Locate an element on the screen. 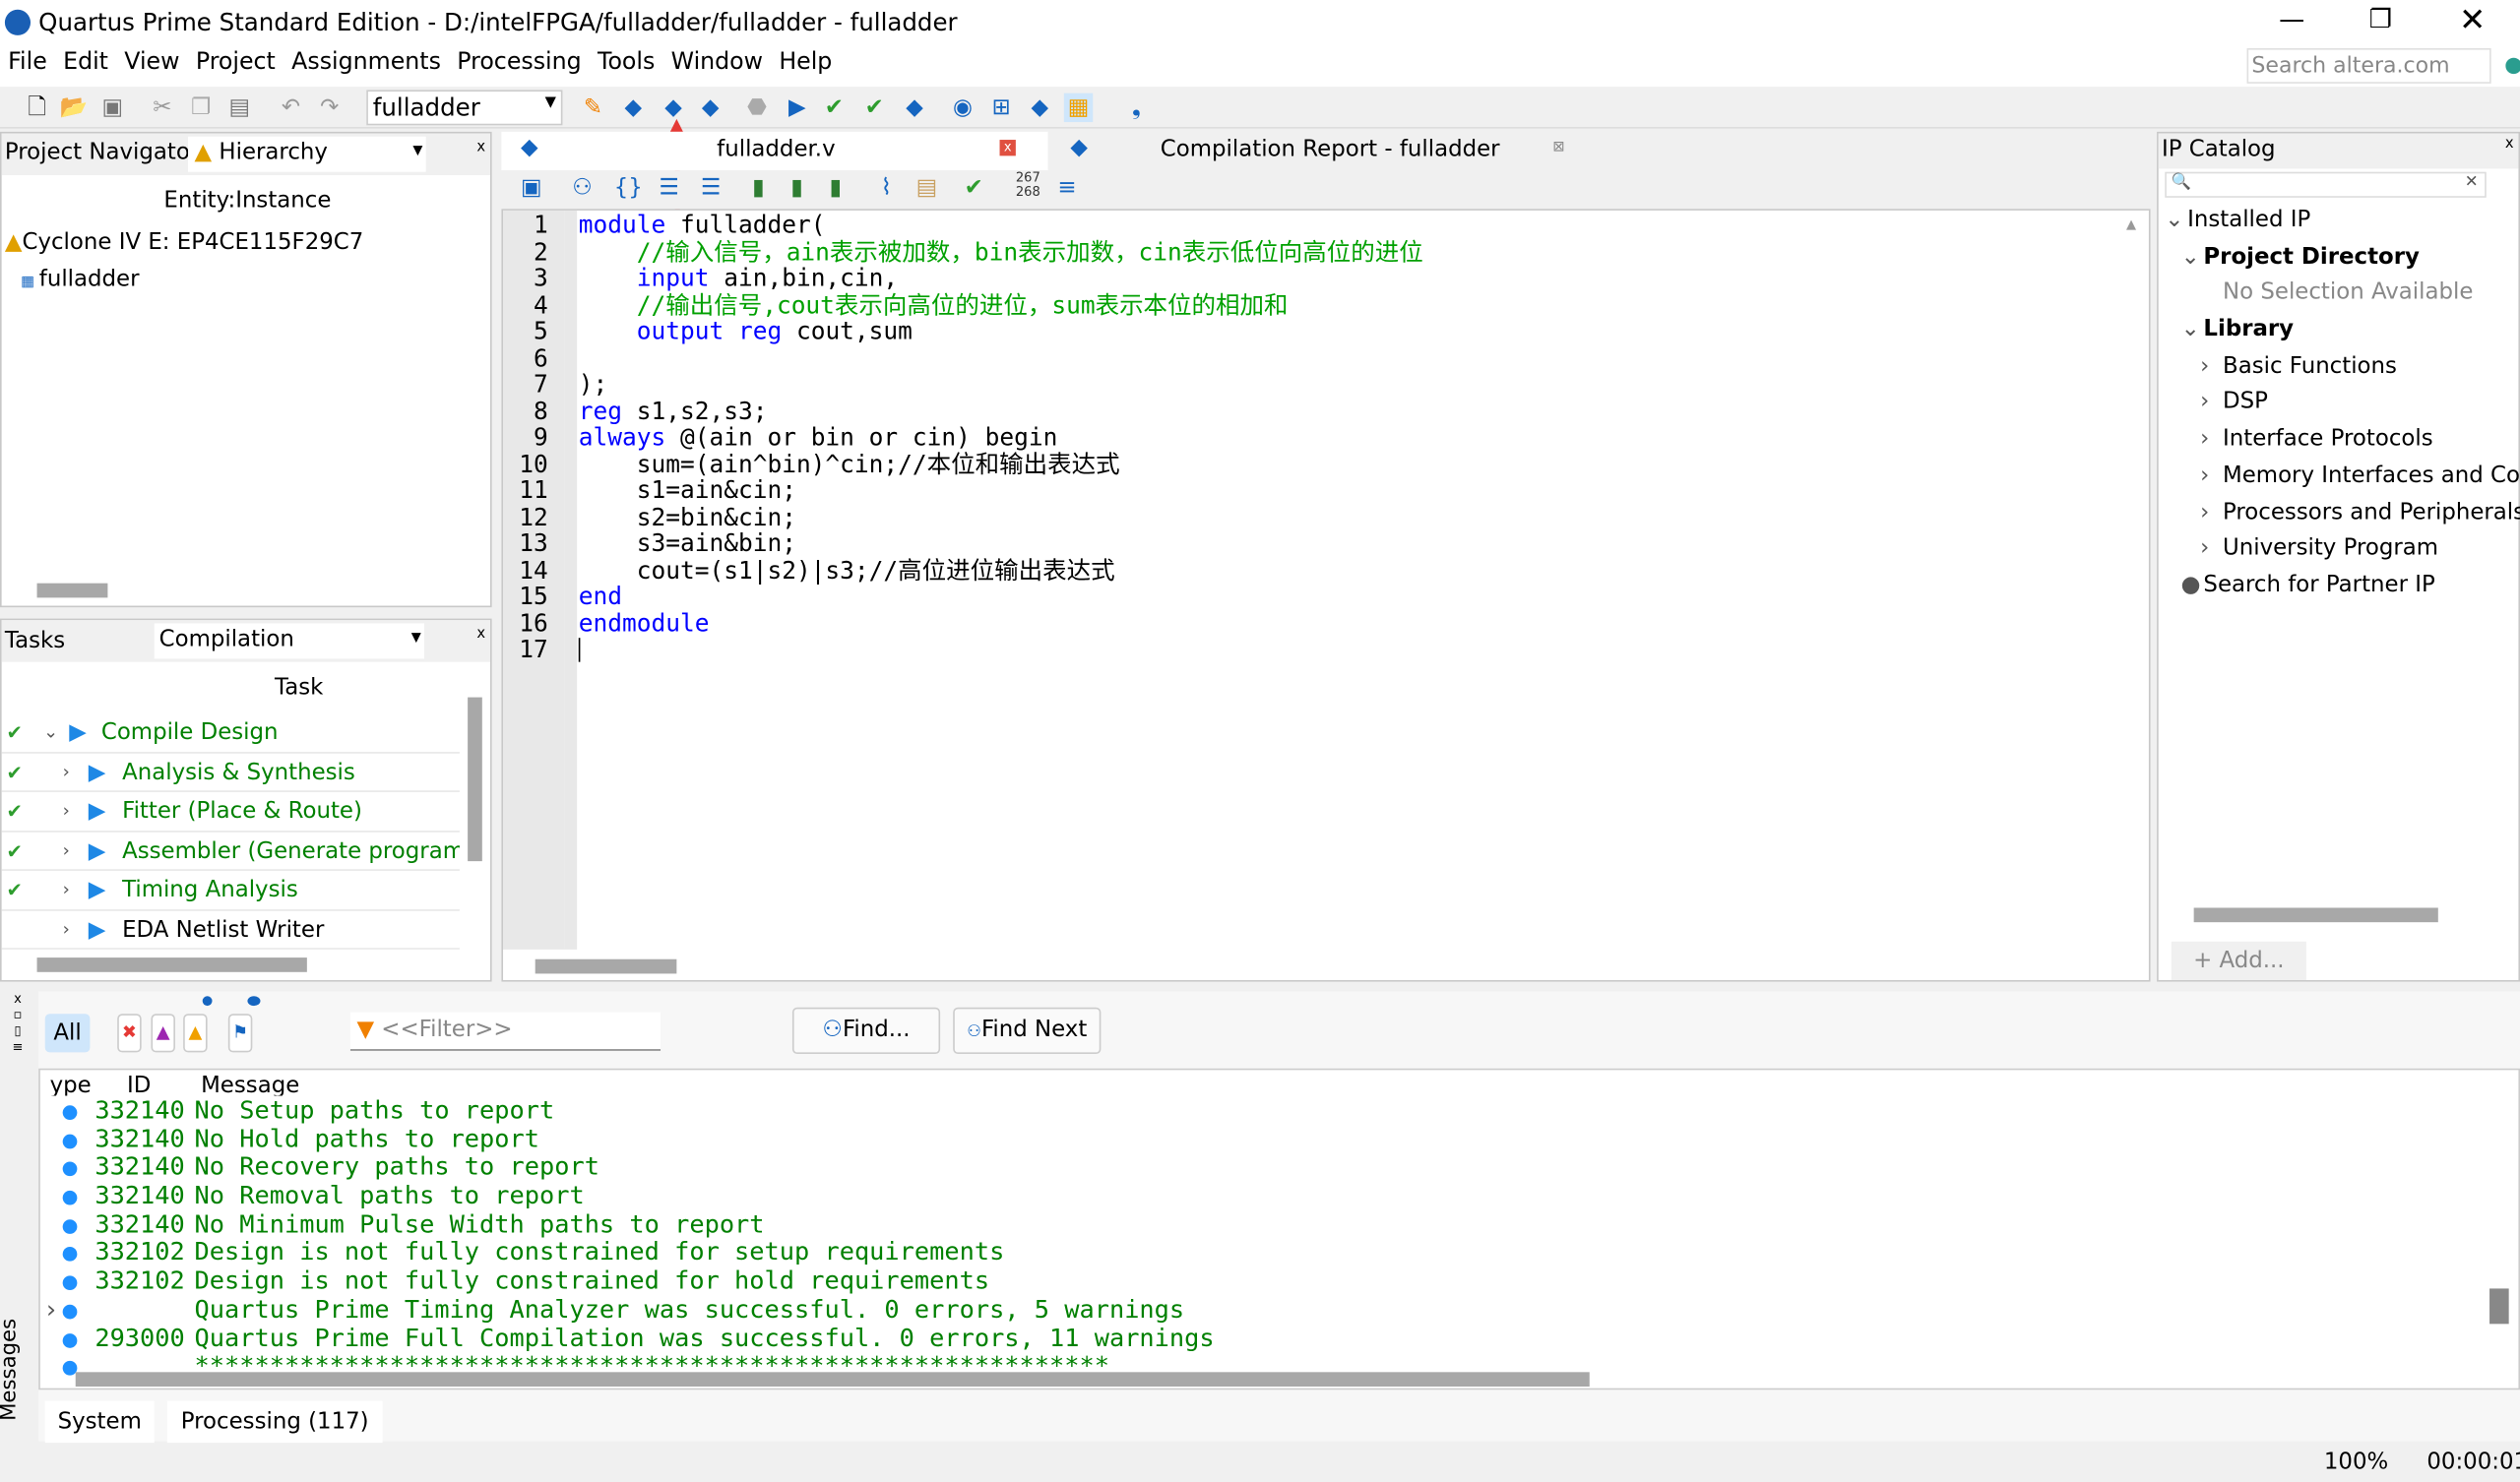  new-file-icon: 🗋 is located at coordinates (37, 107).